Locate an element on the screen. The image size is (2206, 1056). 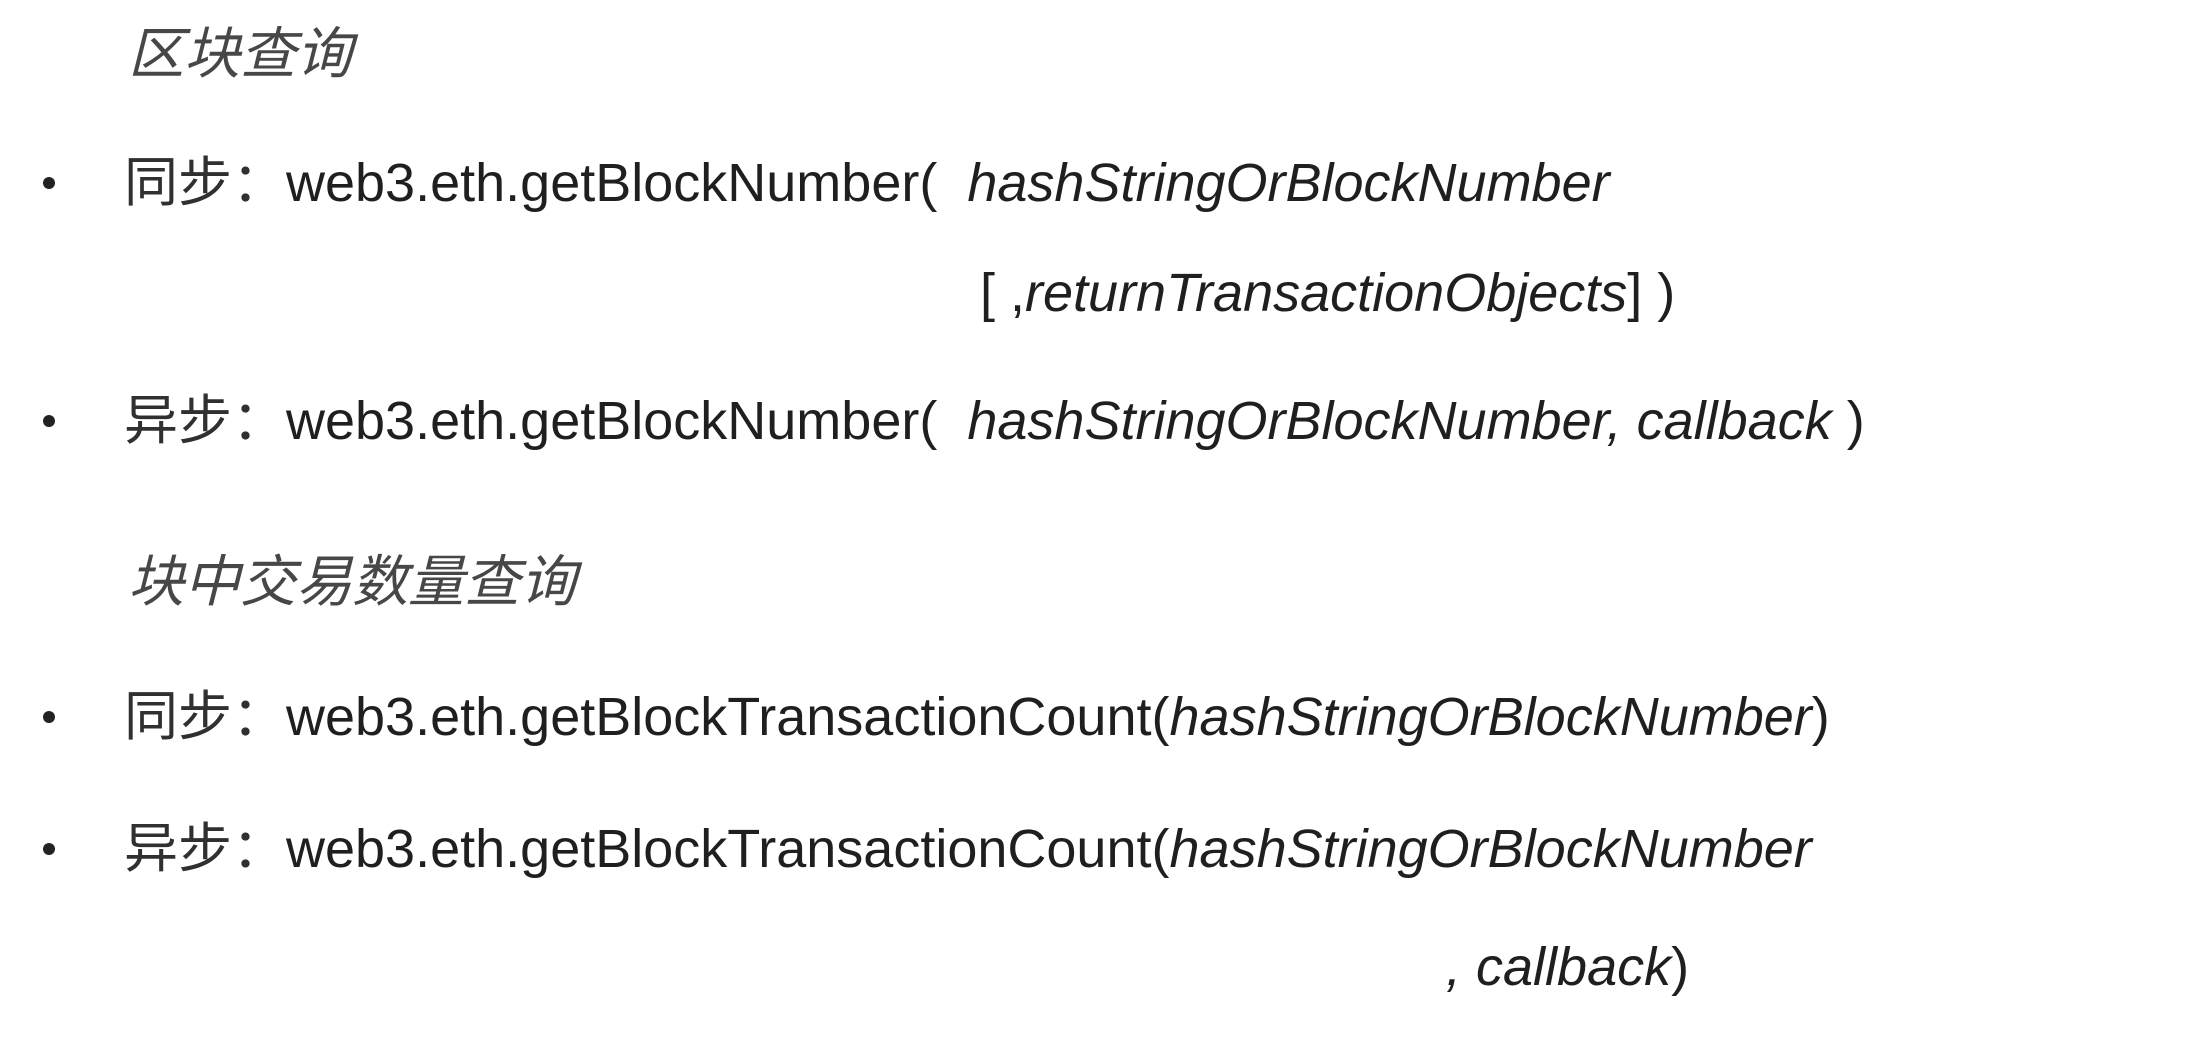
continuation-close: ] ) is located at coordinates (1651, 293).